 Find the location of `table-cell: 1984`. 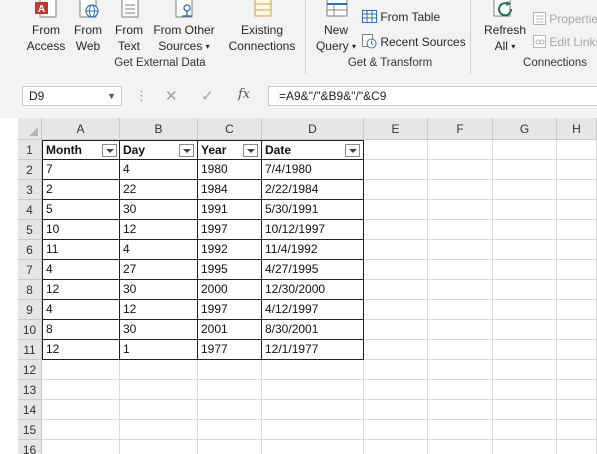

table-cell: 1984 is located at coordinates (230, 190).